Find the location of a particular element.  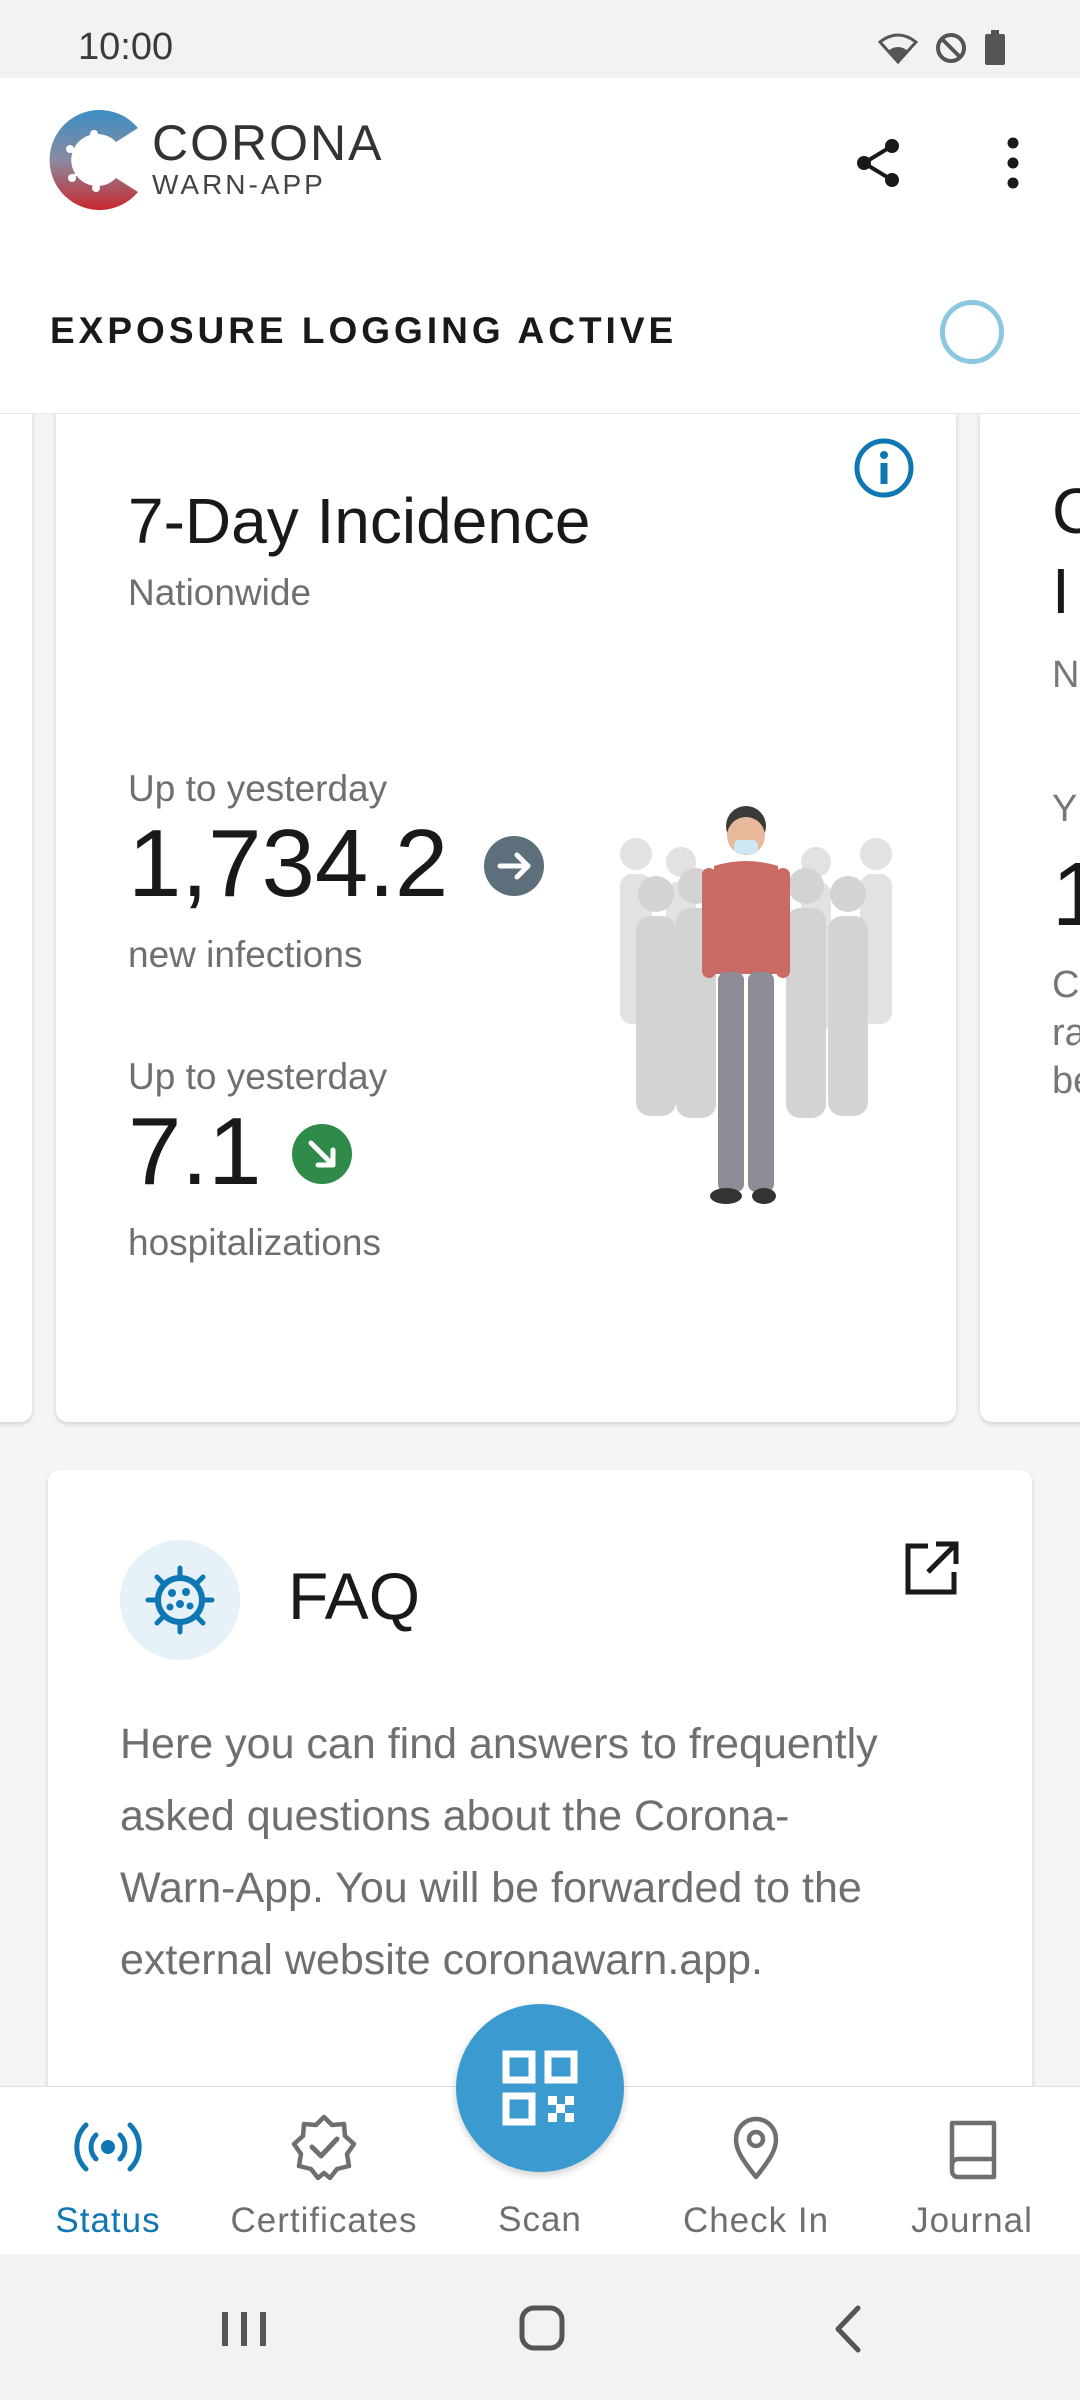

next-card-edge: C I N Y 1 C ra be is located at coordinates (1030, 918).